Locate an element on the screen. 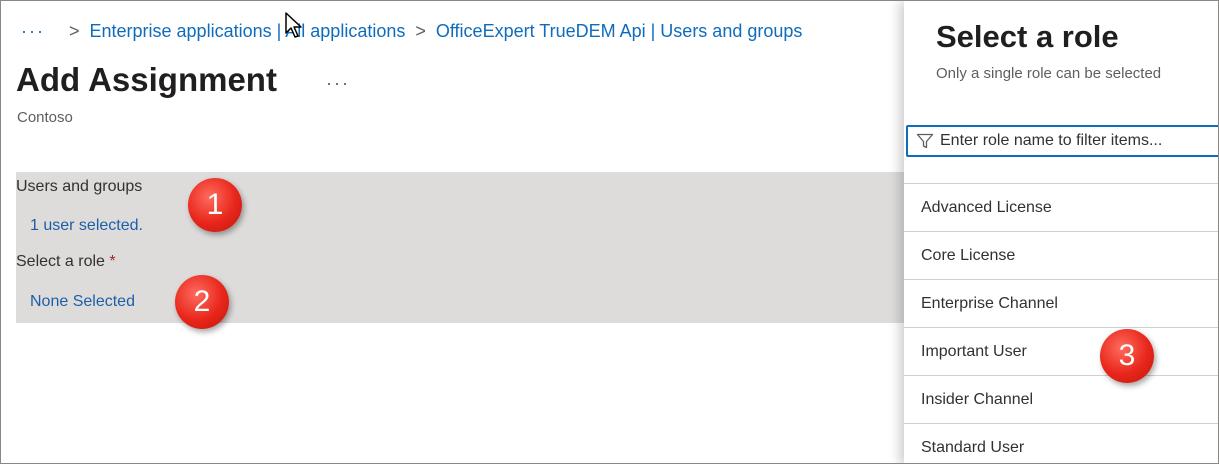 The height and width of the screenshot is (464, 1219). callout-badge-3: 3 is located at coordinates (1127, 356).